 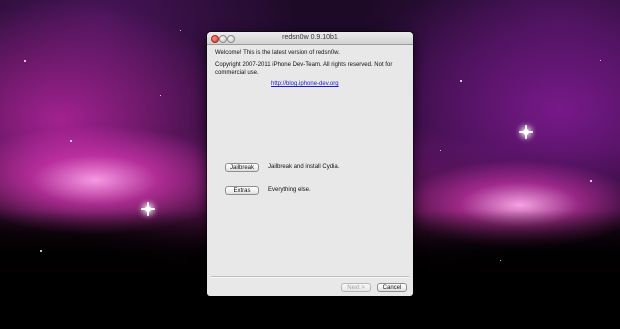 What do you see at coordinates (242, 190) in the screenshot?
I see `extras-button: Extras` at bounding box center [242, 190].